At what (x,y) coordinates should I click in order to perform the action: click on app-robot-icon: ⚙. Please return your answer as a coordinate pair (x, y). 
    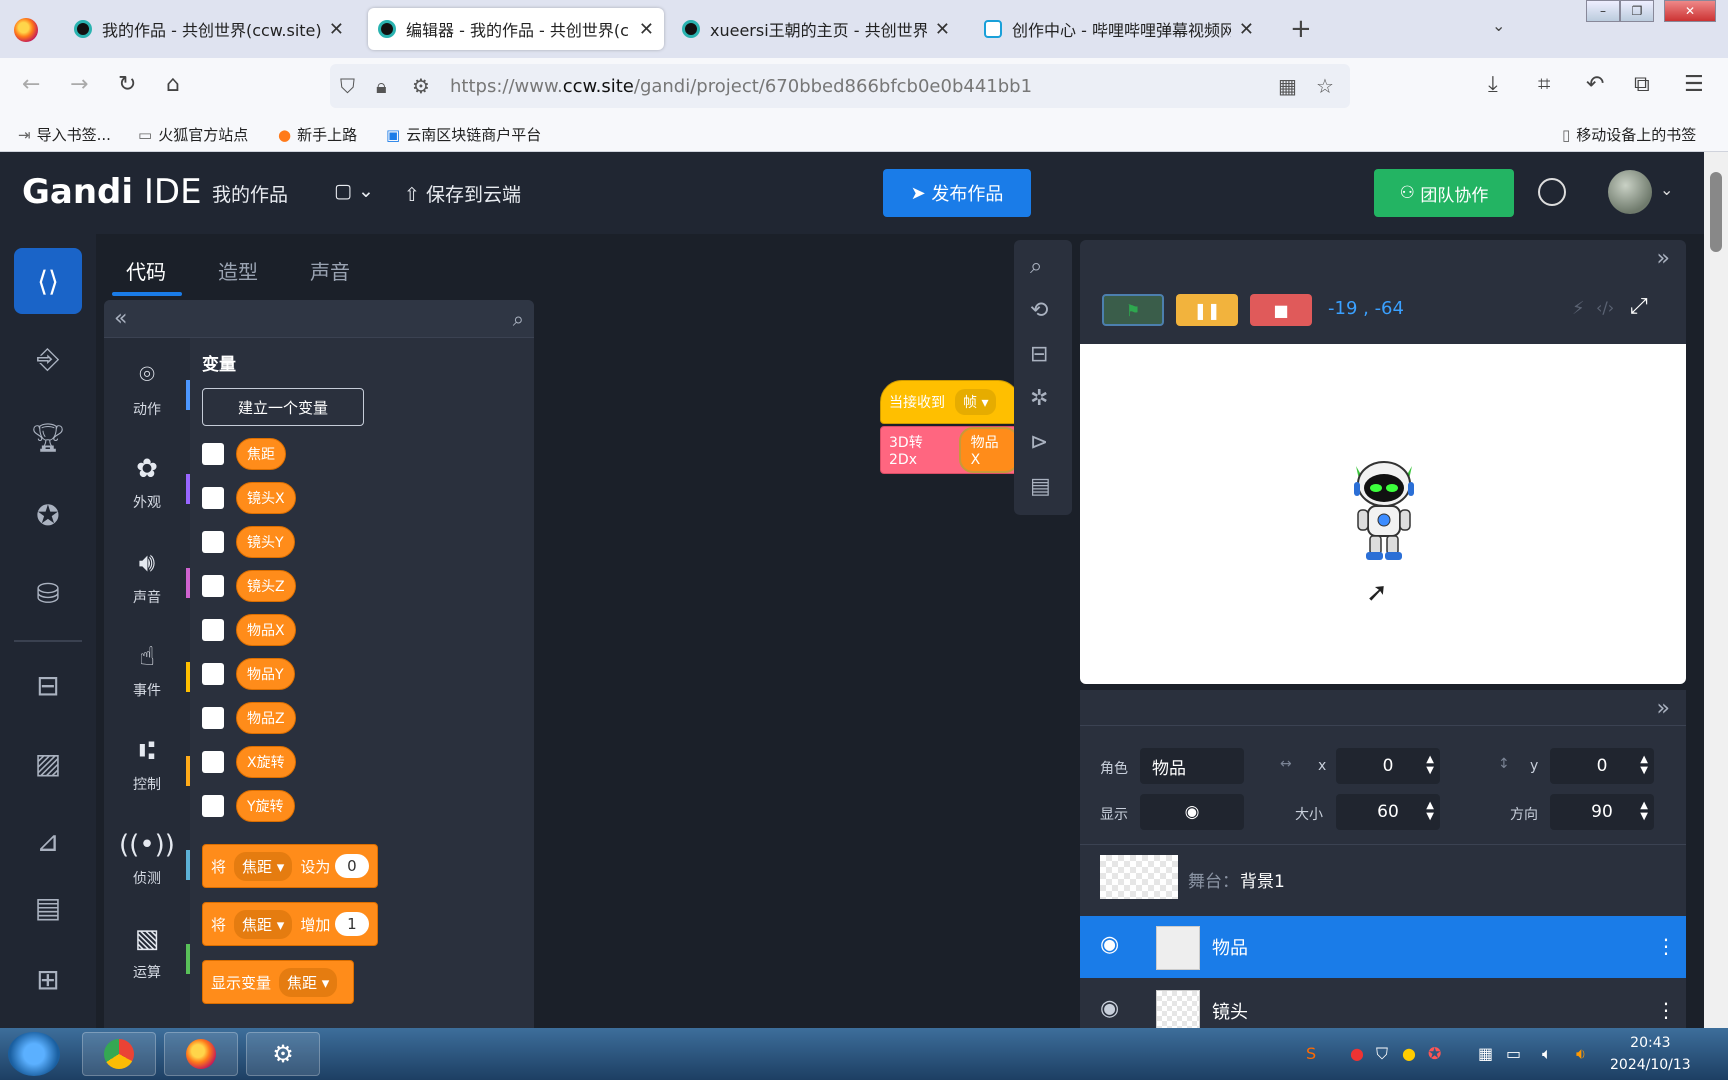
    Looking at the image, I should click on (283, 1054).